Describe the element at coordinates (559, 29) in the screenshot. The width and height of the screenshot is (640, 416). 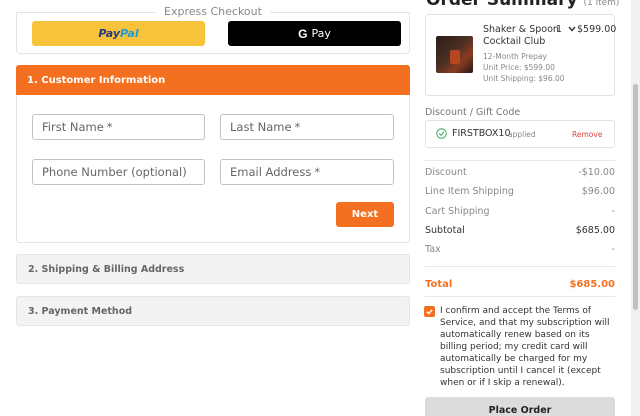
I see `quantity-select: 1` at that location.